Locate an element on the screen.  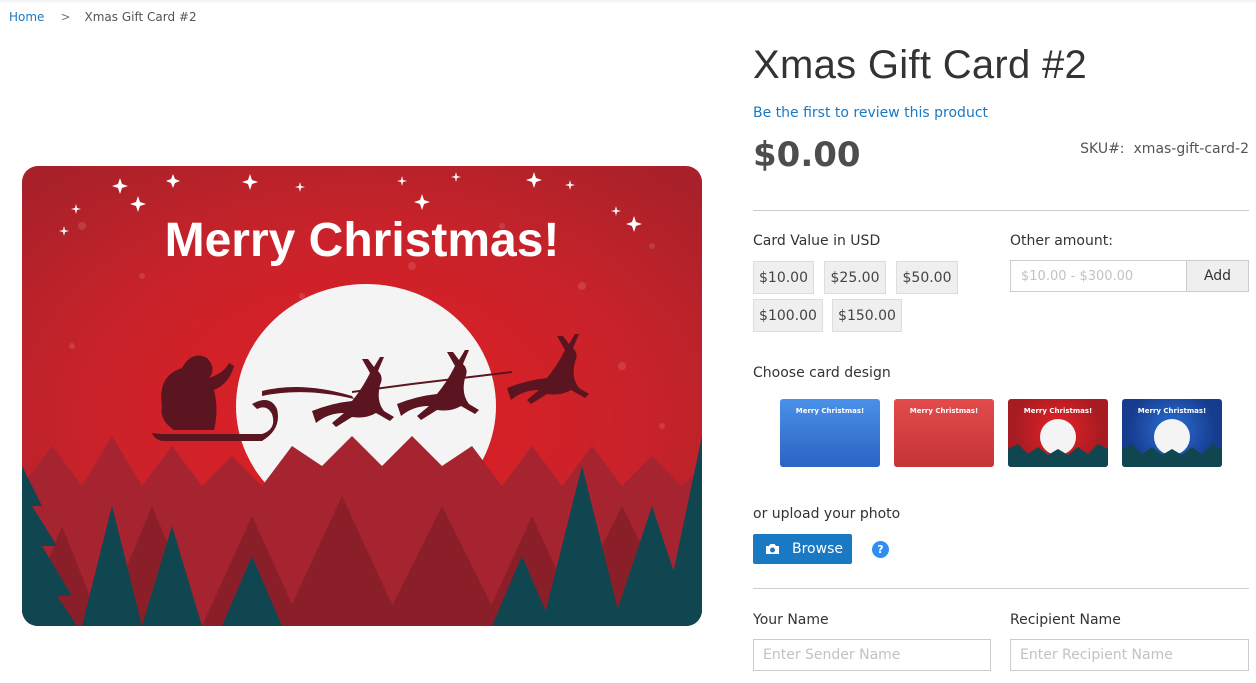
amount-button-50: $50.00 is located at coordinates (927, 277).